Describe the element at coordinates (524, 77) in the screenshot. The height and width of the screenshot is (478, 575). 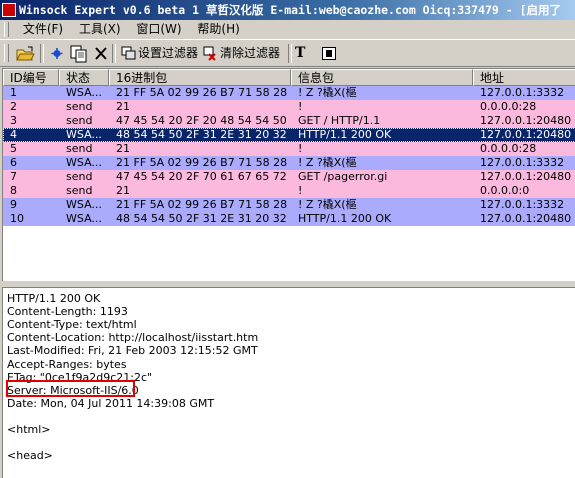
I see `column-header-address: 地址` at that location.